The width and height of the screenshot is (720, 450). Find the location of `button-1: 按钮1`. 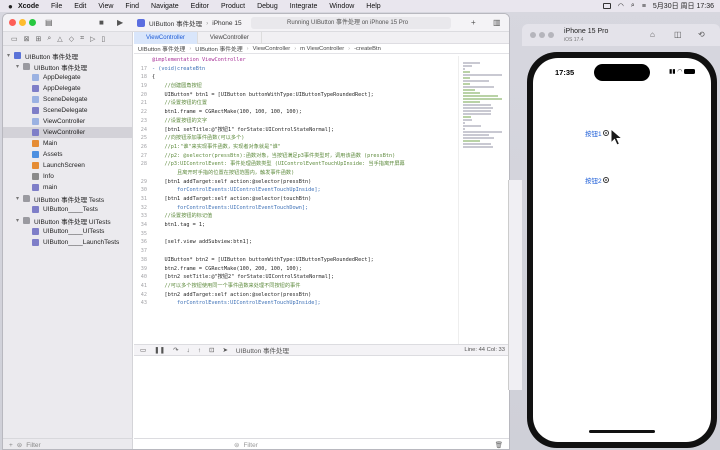

button-1: 按钮1 is located at coordinates (597, 133).